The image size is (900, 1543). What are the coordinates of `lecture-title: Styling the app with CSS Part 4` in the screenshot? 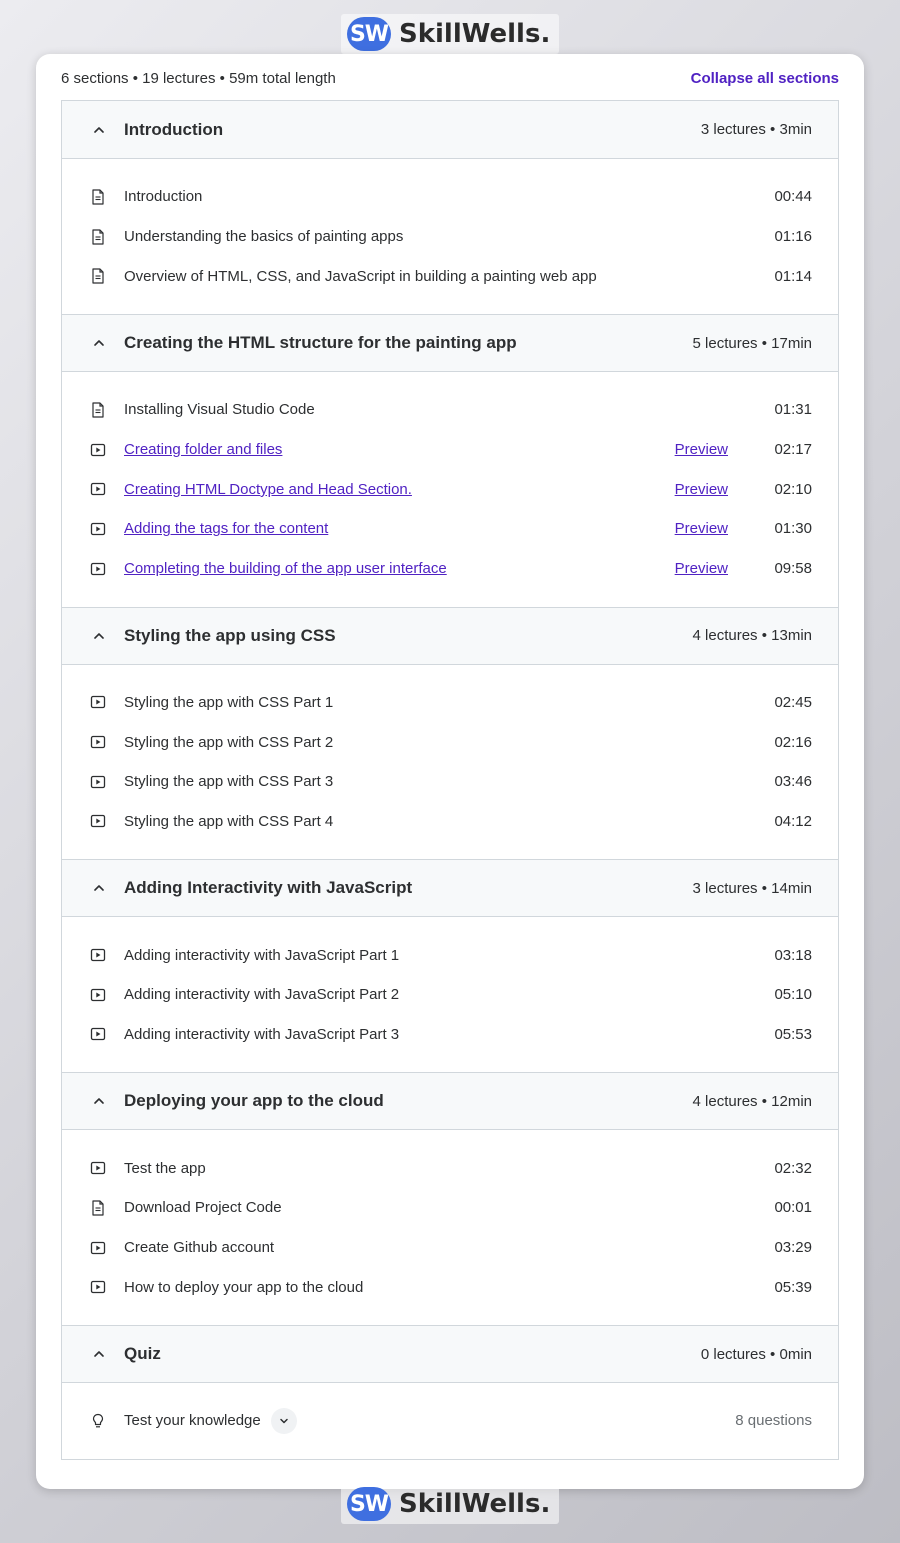 It's located at (229, 821).